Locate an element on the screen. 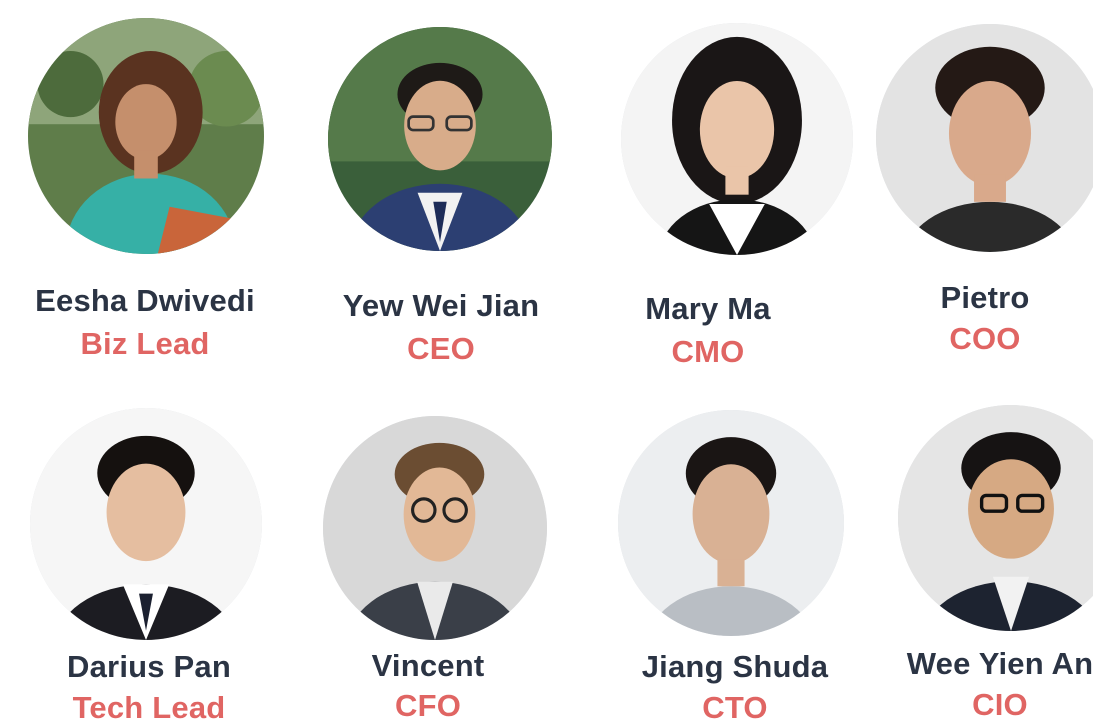  member-role: CTO is located at coordinates (735, 705).